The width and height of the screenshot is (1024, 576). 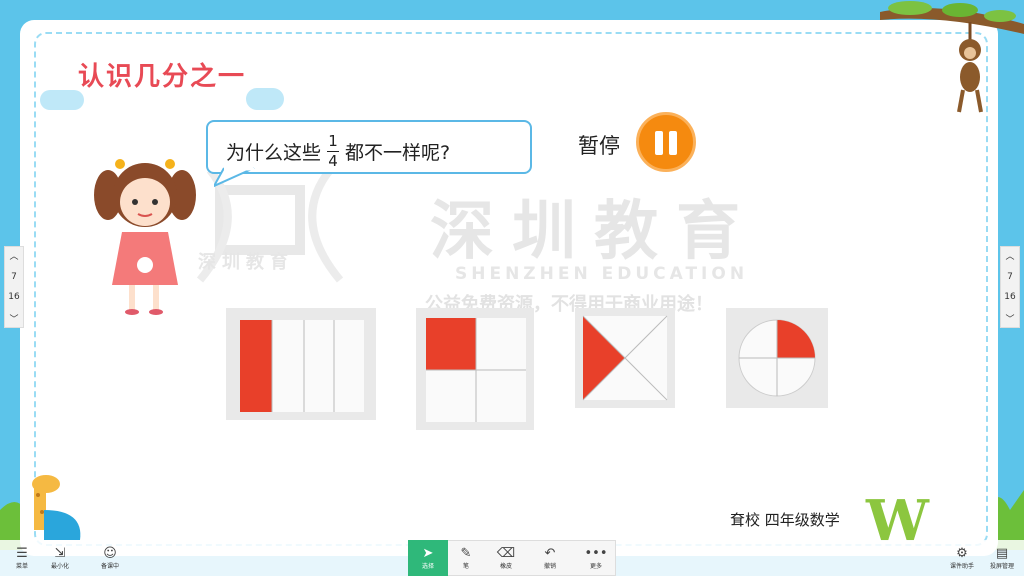 What do you see at coordinates (265, 99) in the screenshot?
I see `cloud-decoration-right` at bounding box center [265, 99].